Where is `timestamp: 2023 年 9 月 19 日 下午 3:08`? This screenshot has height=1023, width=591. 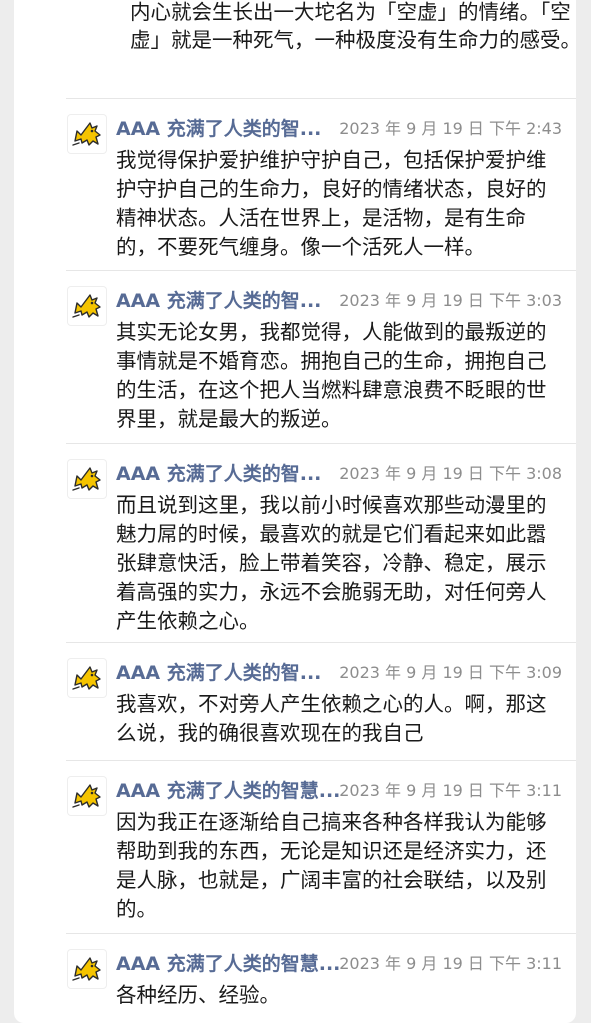 timestamp: 2023 年 9 月 19 日 下午 3:08 is located at coordinates (450, 473).